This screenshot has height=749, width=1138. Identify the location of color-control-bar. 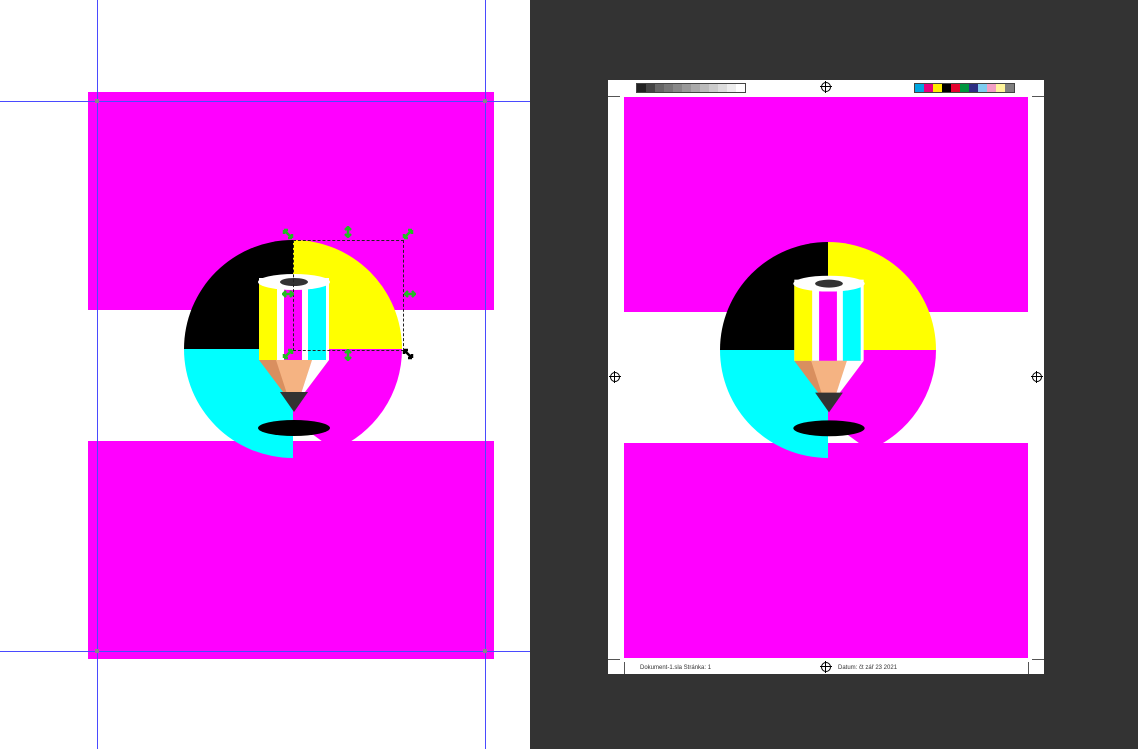
(964, 88).